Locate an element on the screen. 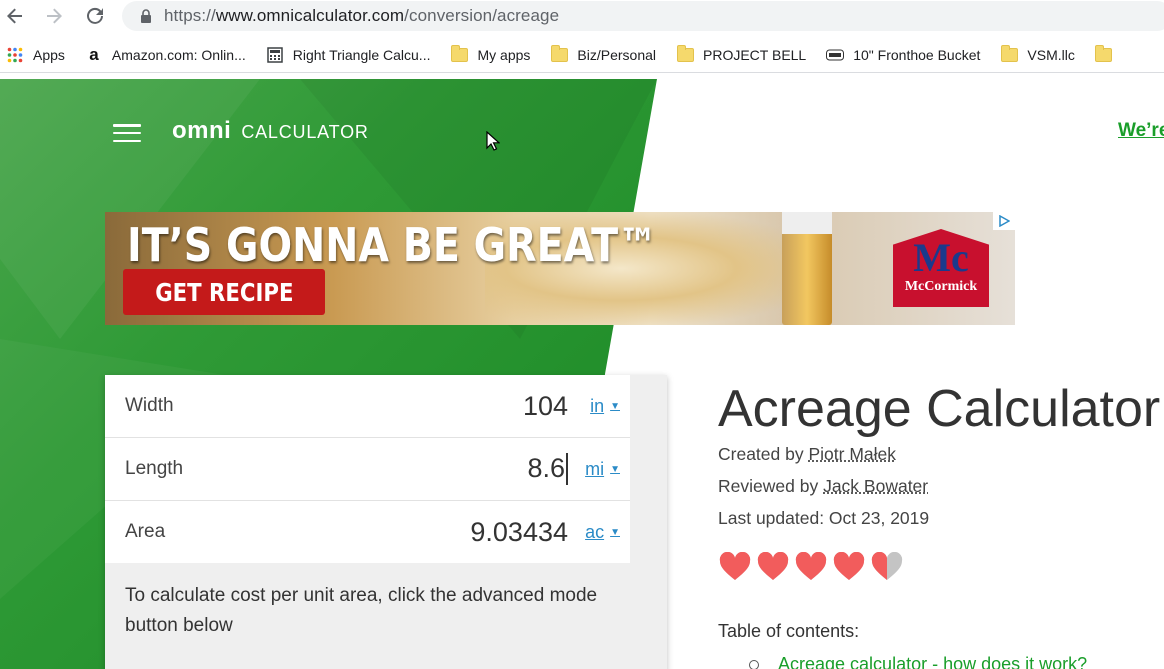 The height and width of the screenshot is (669, 1164). arrow-right-icon is located at coordinates (54, 16).